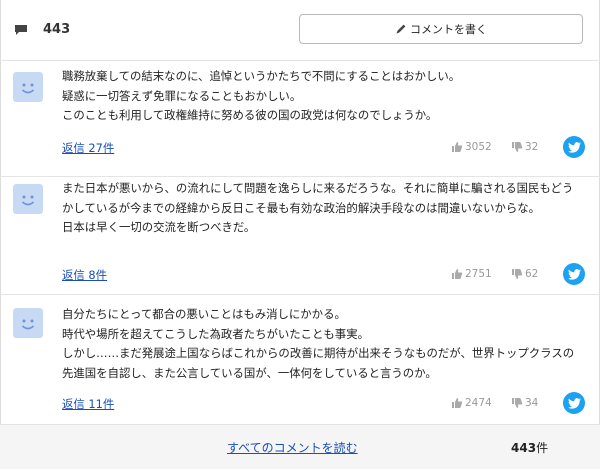 This screenshot has width=600, height=469. Describe the element at coordinates (532, 403) in the screenshot. I see `dislike-count: 34` at that location.